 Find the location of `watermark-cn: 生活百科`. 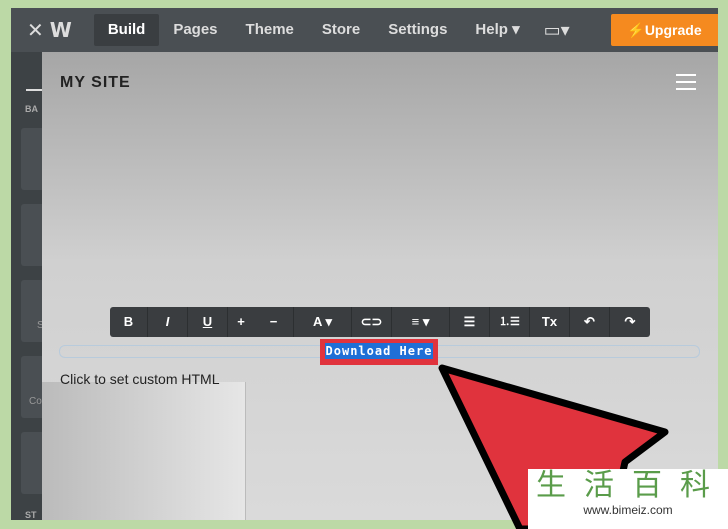

watermark-cn: 生活百科 is located at coordinates (632, 485).